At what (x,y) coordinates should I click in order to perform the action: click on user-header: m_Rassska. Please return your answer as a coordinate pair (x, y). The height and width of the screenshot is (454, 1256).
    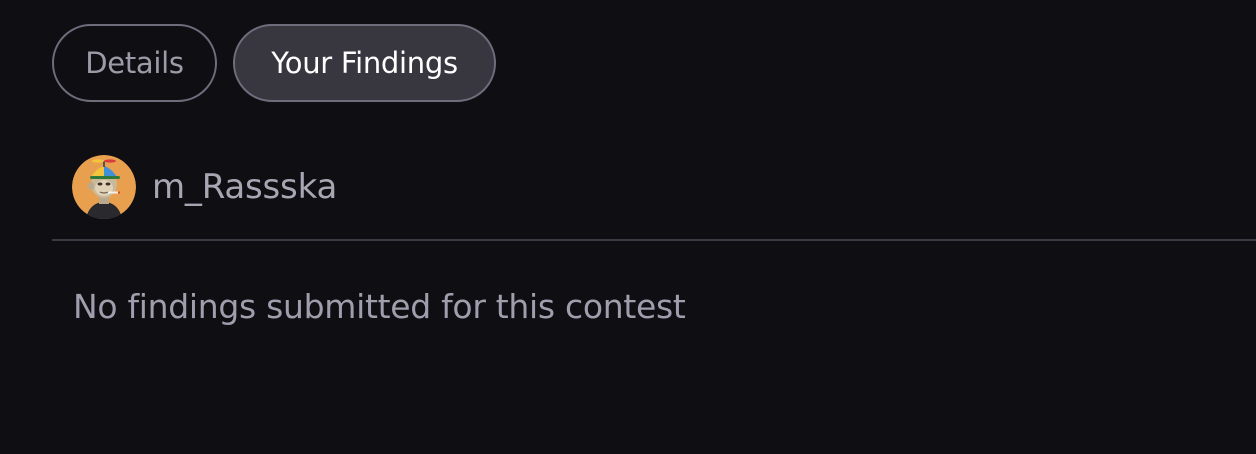
    Looking at the image, I should click on (204, 187).